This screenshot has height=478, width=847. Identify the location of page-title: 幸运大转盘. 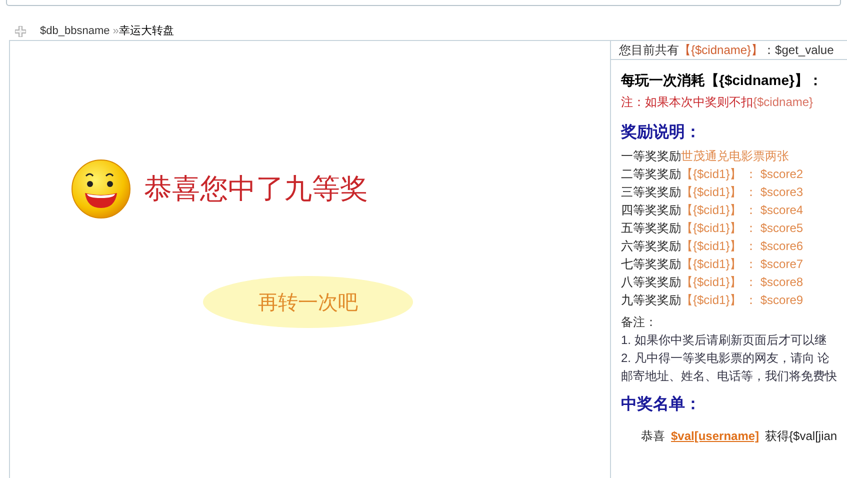
(146, 31).